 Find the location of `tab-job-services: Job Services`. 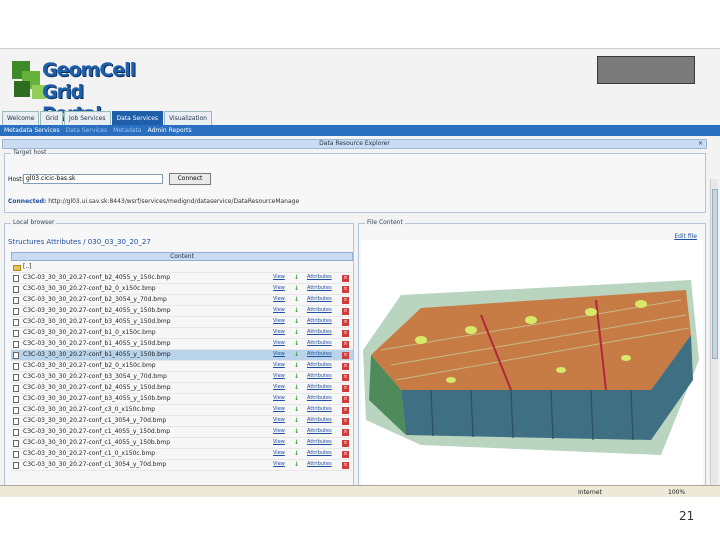

tab-job-services: Job Services is located at coordinates (87, 118).